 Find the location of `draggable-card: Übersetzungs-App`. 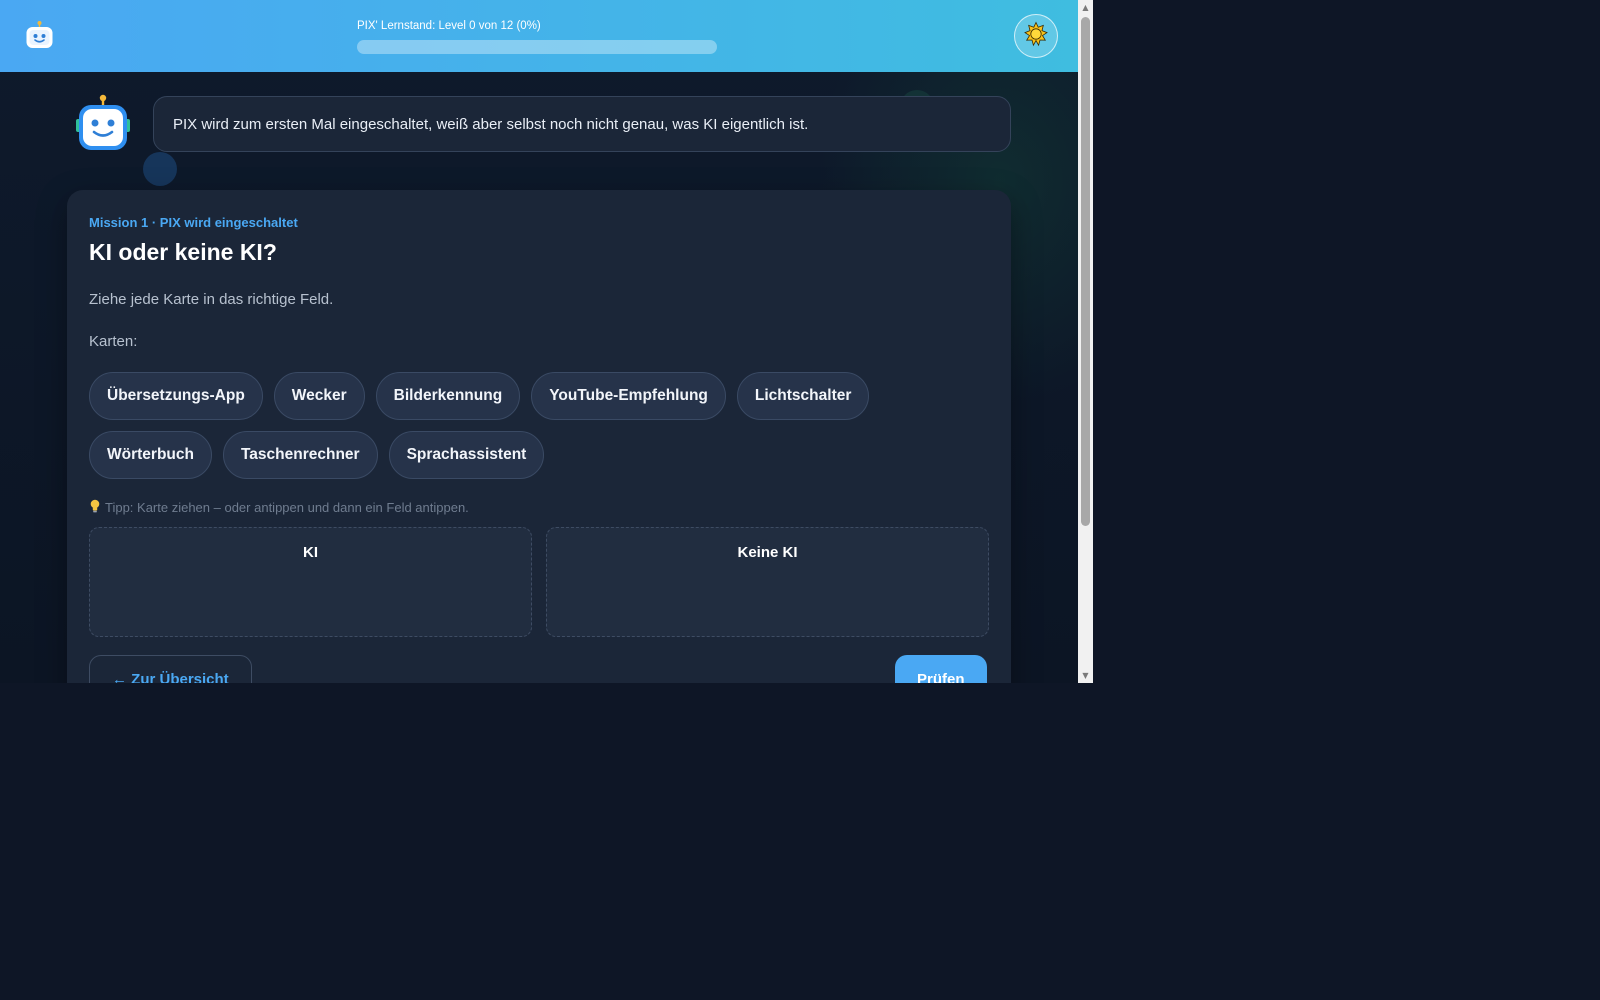

draggable-card: Übersetzungs-App is located at coordinates (176, 396).